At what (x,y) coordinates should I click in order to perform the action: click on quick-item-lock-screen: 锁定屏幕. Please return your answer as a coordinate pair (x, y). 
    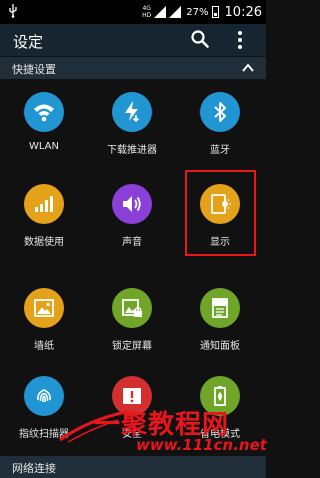
    Looking at the image, I should click on (132, 324).